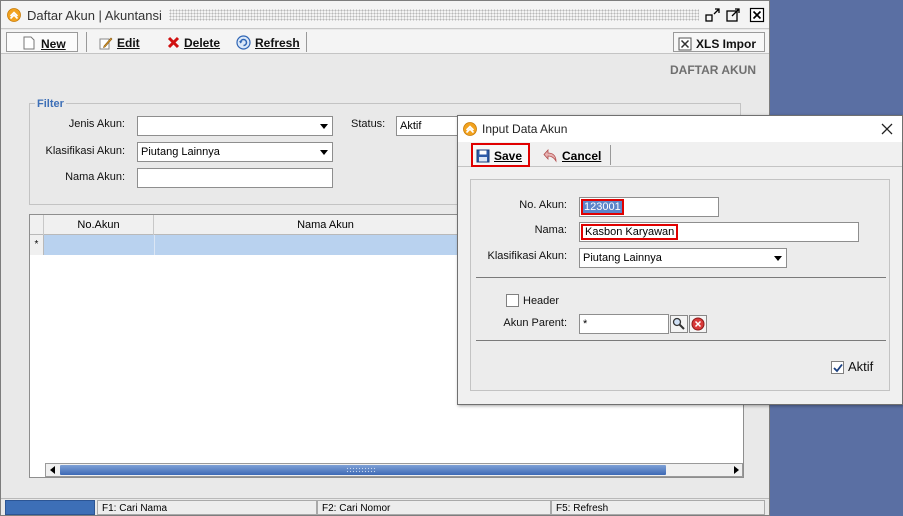  I want to click on horizontal-scrollbar, so click(394, 470).